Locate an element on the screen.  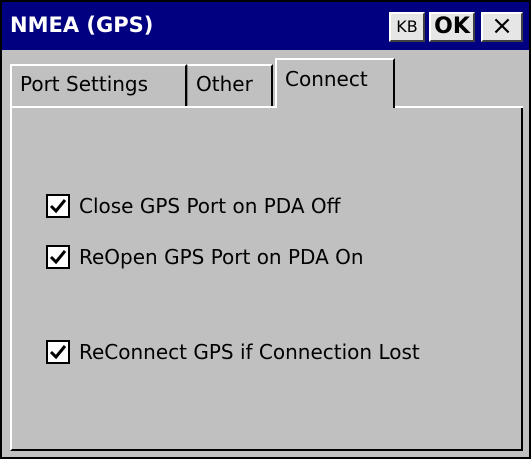
option-reopen-port-on-pda-on: ReOpen GPS Port on PDA On is located at coordinates (205, 257).